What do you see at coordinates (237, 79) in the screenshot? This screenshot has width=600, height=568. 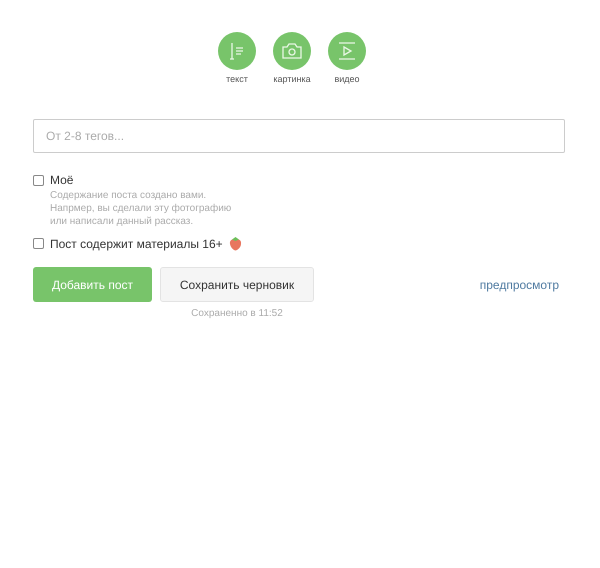 I see `type-label: текст` at bounding box center [237, 79].